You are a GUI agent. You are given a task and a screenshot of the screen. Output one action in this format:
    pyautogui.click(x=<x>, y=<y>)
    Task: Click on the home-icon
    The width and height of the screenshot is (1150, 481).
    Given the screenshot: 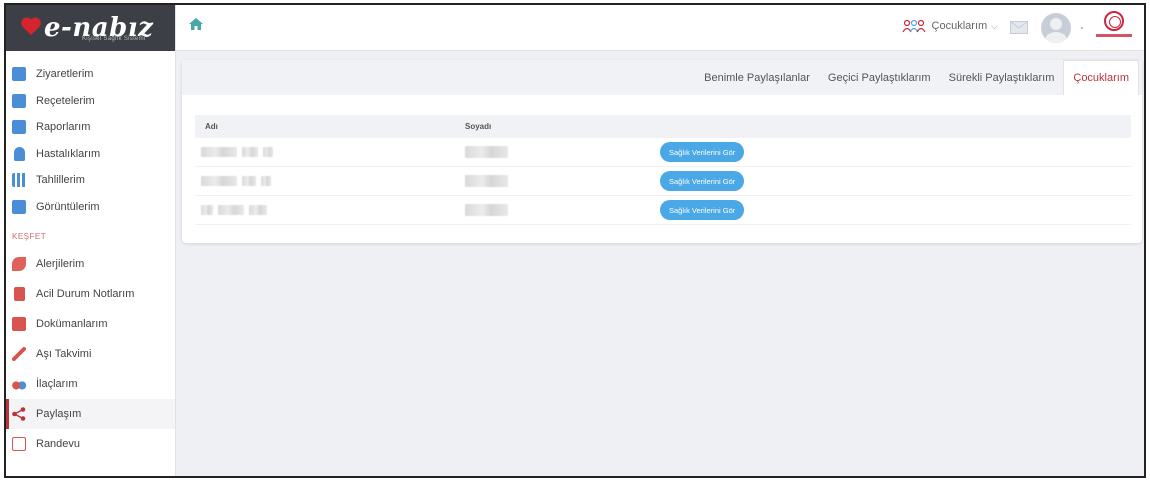 What is the action you would take?
    pyautogui.click(x=196, y=24)
    